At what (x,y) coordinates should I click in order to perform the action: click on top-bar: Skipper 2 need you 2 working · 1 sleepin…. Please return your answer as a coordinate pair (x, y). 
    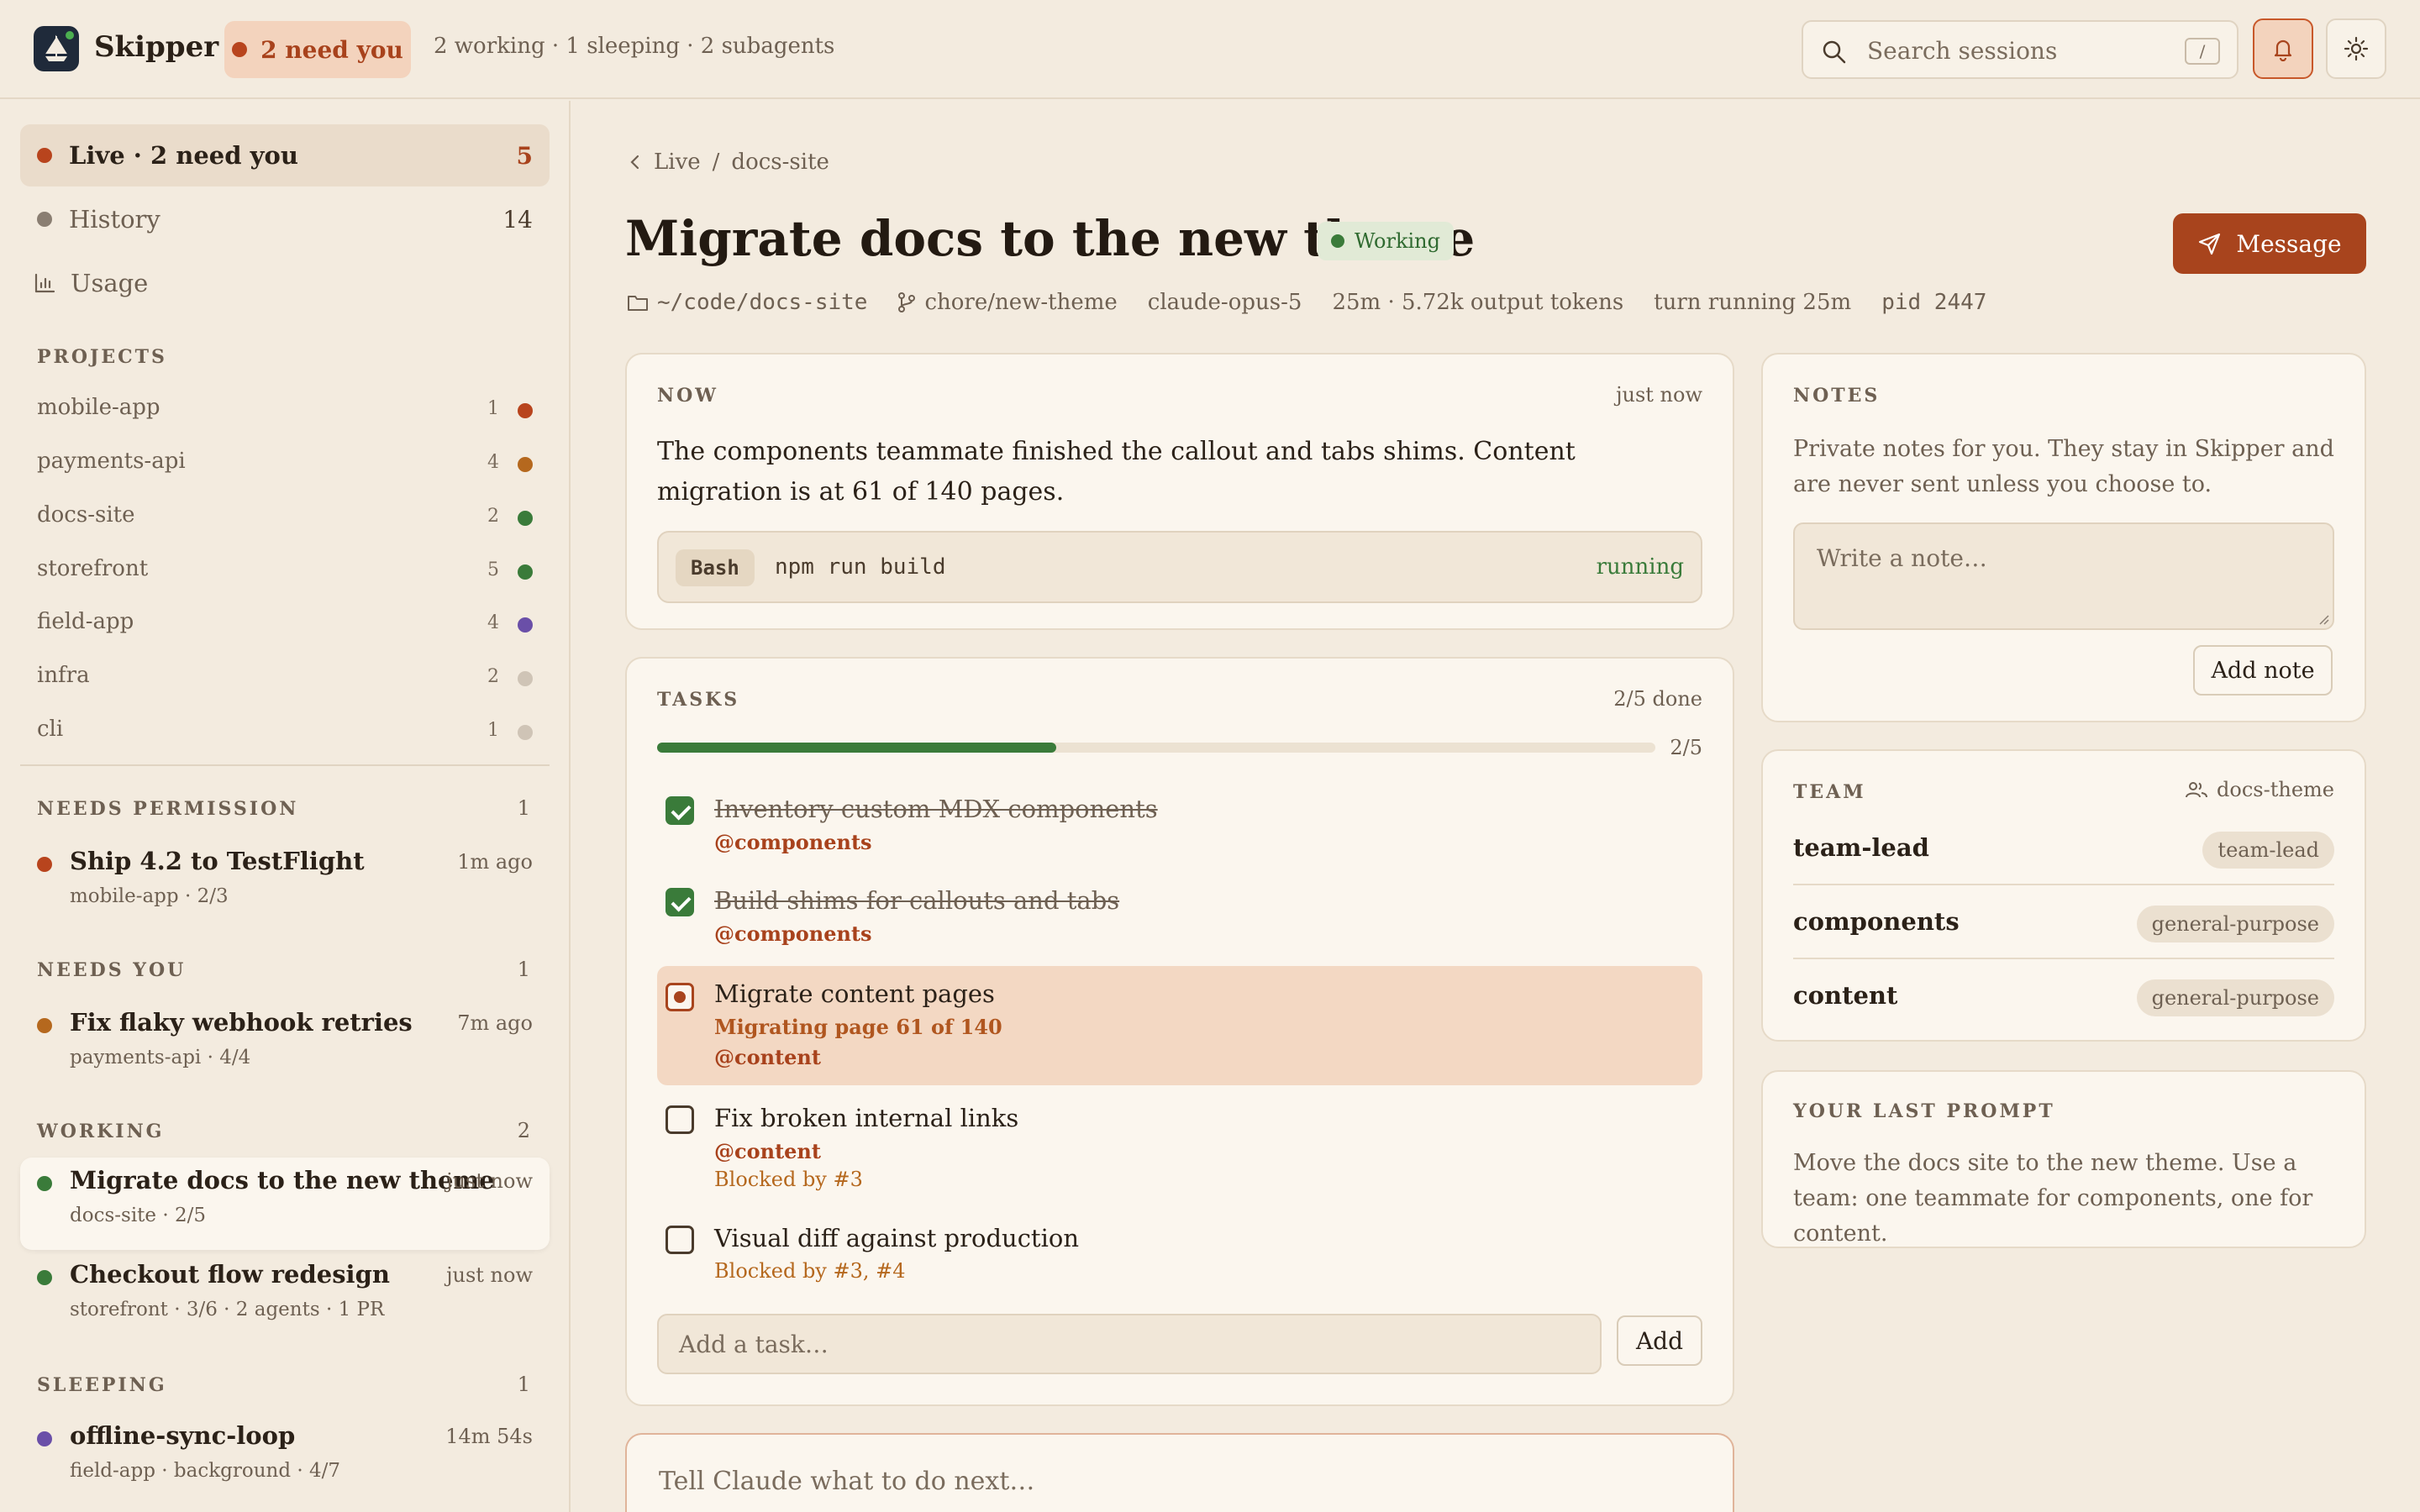
    Looking at the image, I should click on (1210, 49).